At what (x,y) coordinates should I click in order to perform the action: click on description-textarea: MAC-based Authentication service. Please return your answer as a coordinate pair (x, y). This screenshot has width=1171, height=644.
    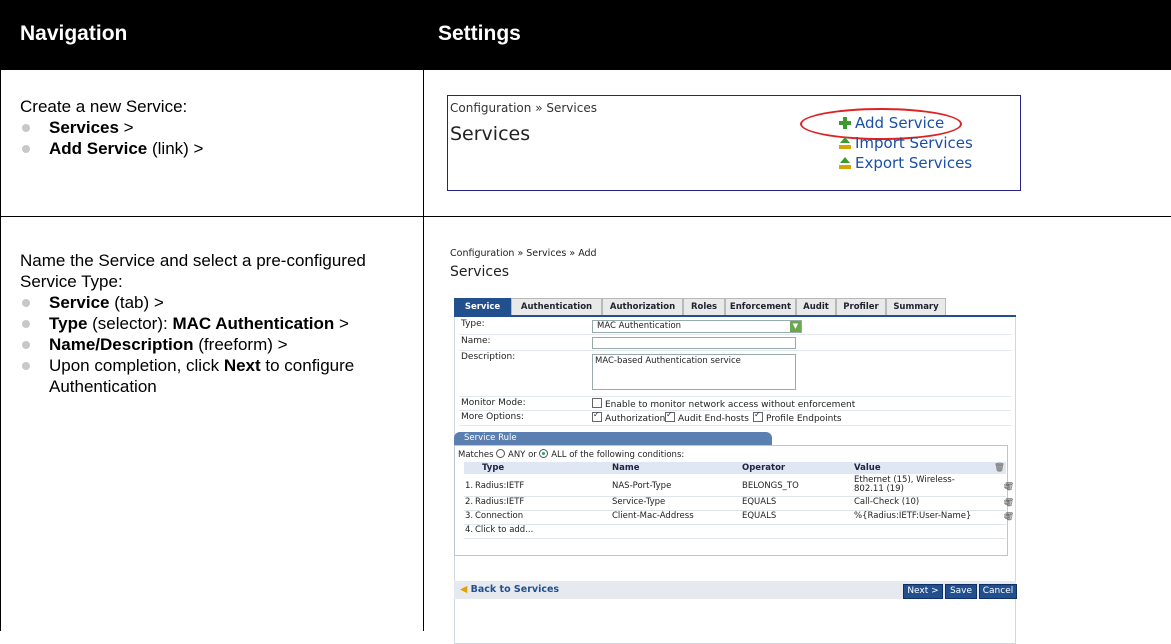
    Looking at the image, I should click on (694, 372).